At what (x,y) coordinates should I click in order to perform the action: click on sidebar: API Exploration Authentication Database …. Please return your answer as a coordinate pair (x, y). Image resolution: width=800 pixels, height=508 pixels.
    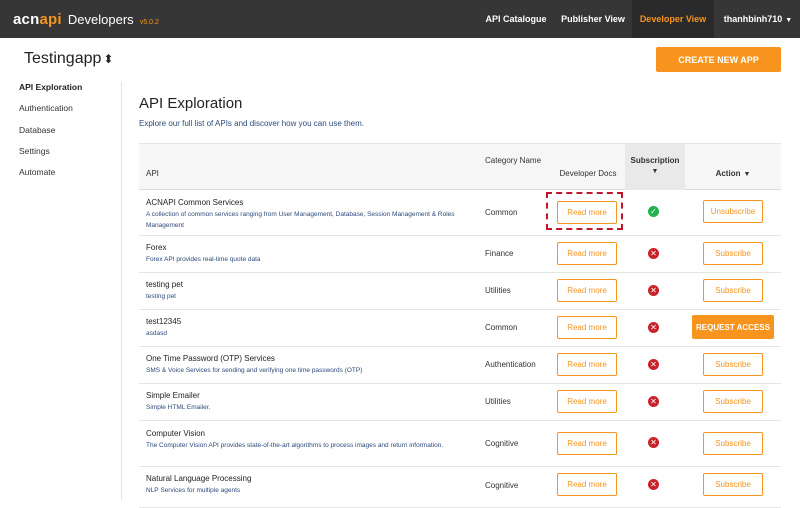
    Looking at the image, I should click on (69, 135).